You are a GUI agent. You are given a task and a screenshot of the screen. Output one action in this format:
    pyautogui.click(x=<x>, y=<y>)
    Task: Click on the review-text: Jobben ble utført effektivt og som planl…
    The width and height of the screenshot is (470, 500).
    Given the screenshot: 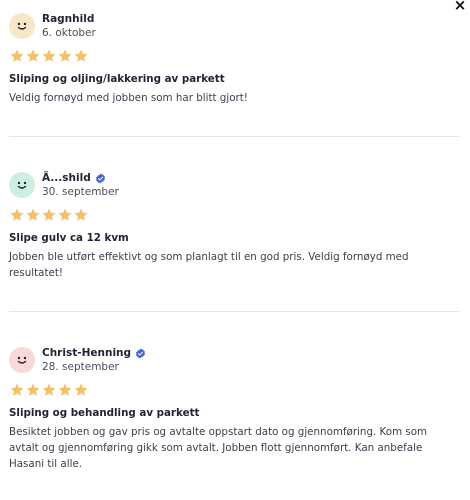 What is the action you would take?
    pyautogui.click(x=209, y=265)
    